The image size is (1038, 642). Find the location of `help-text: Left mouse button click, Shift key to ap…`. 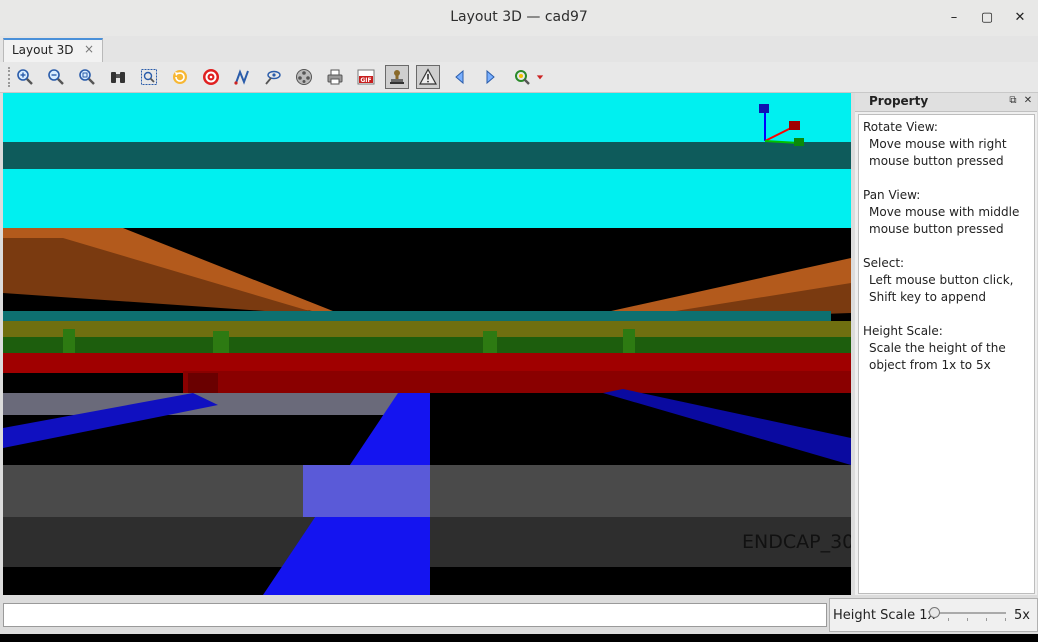

help-text: Left mouse button click, Shift key to ap… is located at coordinates (941, 288).